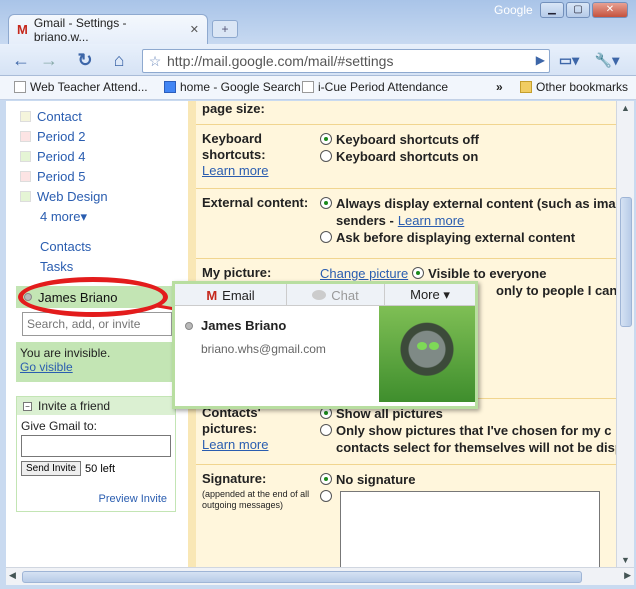 The image size is (636, 589). What do you see at coordinates (52, 156) in the screenshot?
I see `label-period-4: Period 4` at bounding box center [52, 156].